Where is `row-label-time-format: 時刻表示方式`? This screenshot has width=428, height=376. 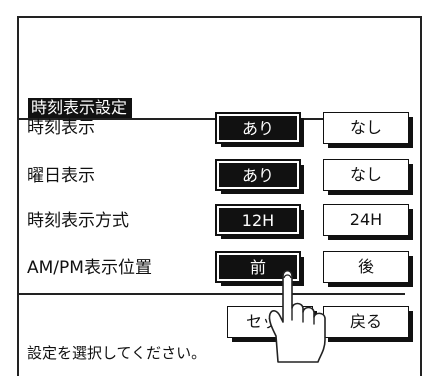
row-label-time-format: 時刻表示方式 is located at coordinates (78, 221).